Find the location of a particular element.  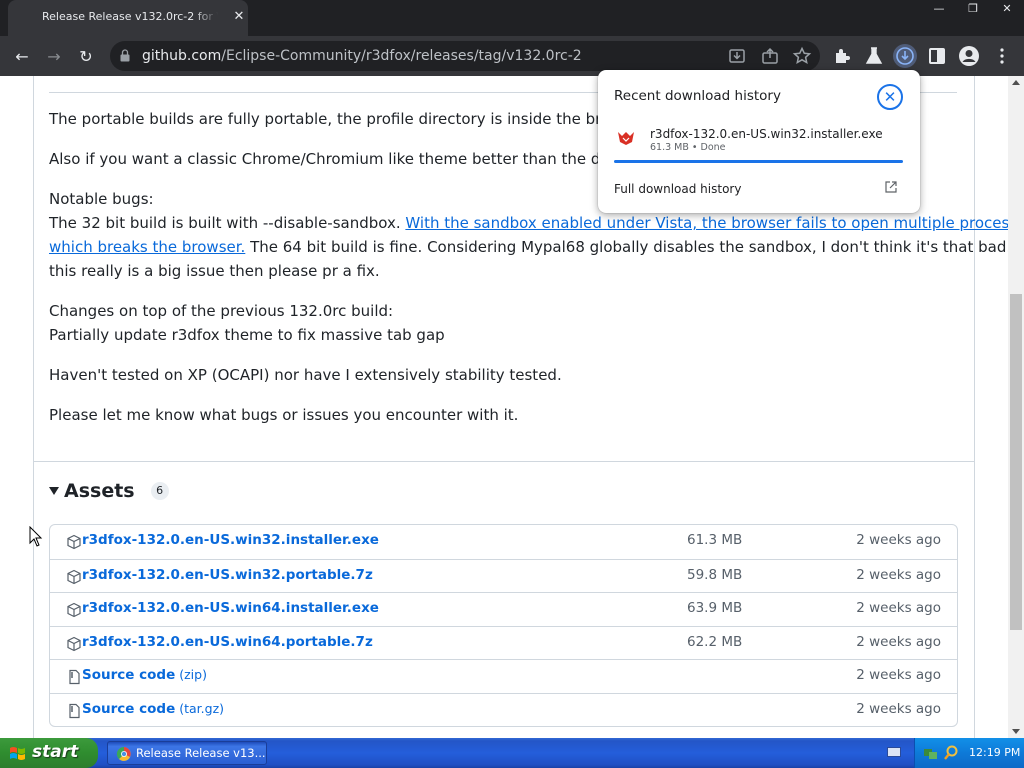

asset-link: r3dfox-132.0.en-US.win32.portable.7z is located at coordinates (227, 575).